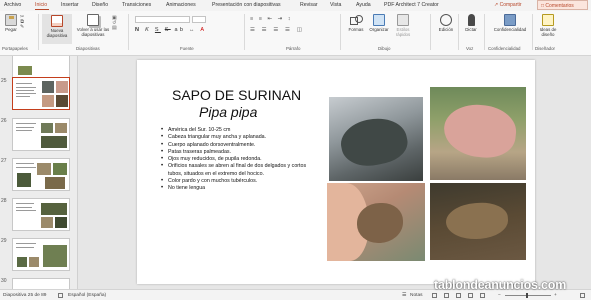  What do you see at coordinates (148, 30) in the screenshot?
I see `italic-icon: K` at bounding box center [148, 30].